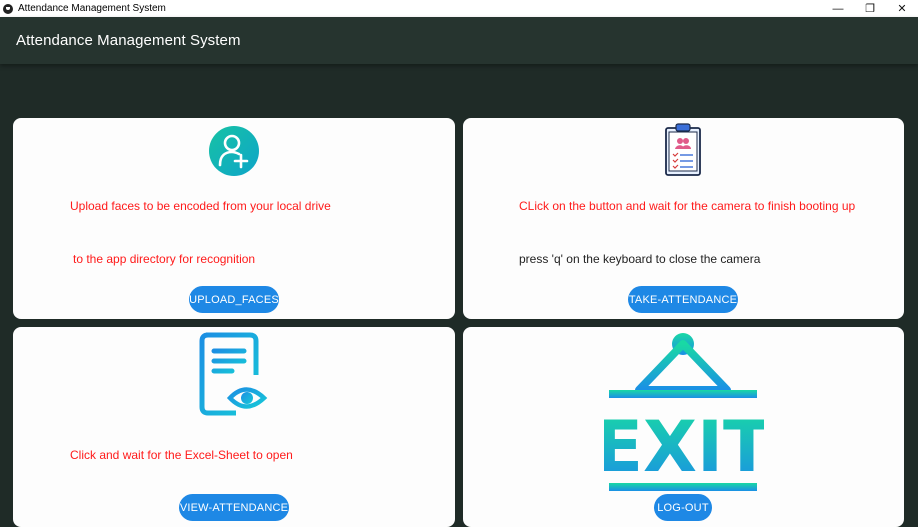  What do you see at coordinates (233, 374) in the screenshot?
I see `document-view-icon` at bounding box center [233, 374].